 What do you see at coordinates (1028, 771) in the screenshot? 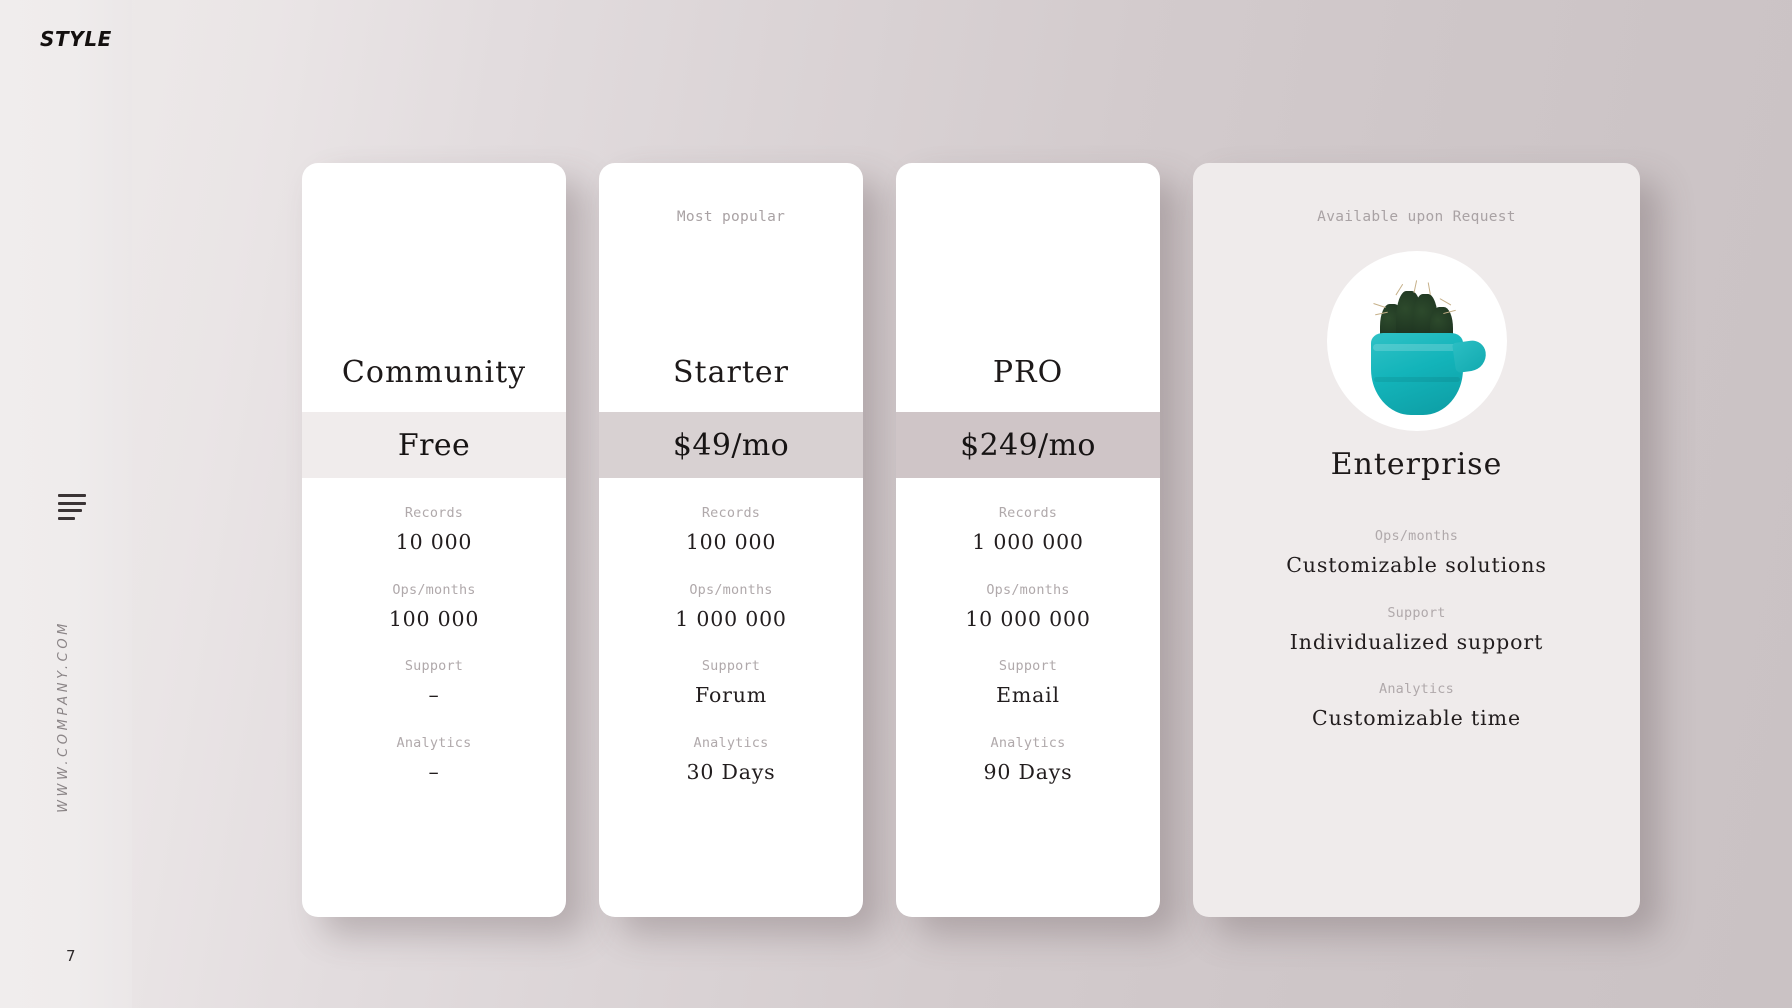
I see `feature-value: 90 Days` at bounding box center [1028, 771].